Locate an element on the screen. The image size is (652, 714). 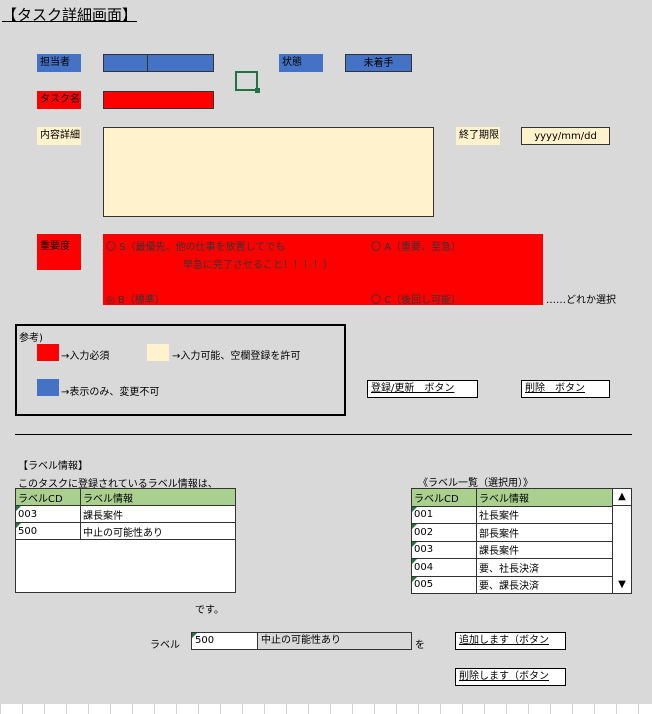
delete-button: 削除 ボタン is located at coordinates (565, 389).